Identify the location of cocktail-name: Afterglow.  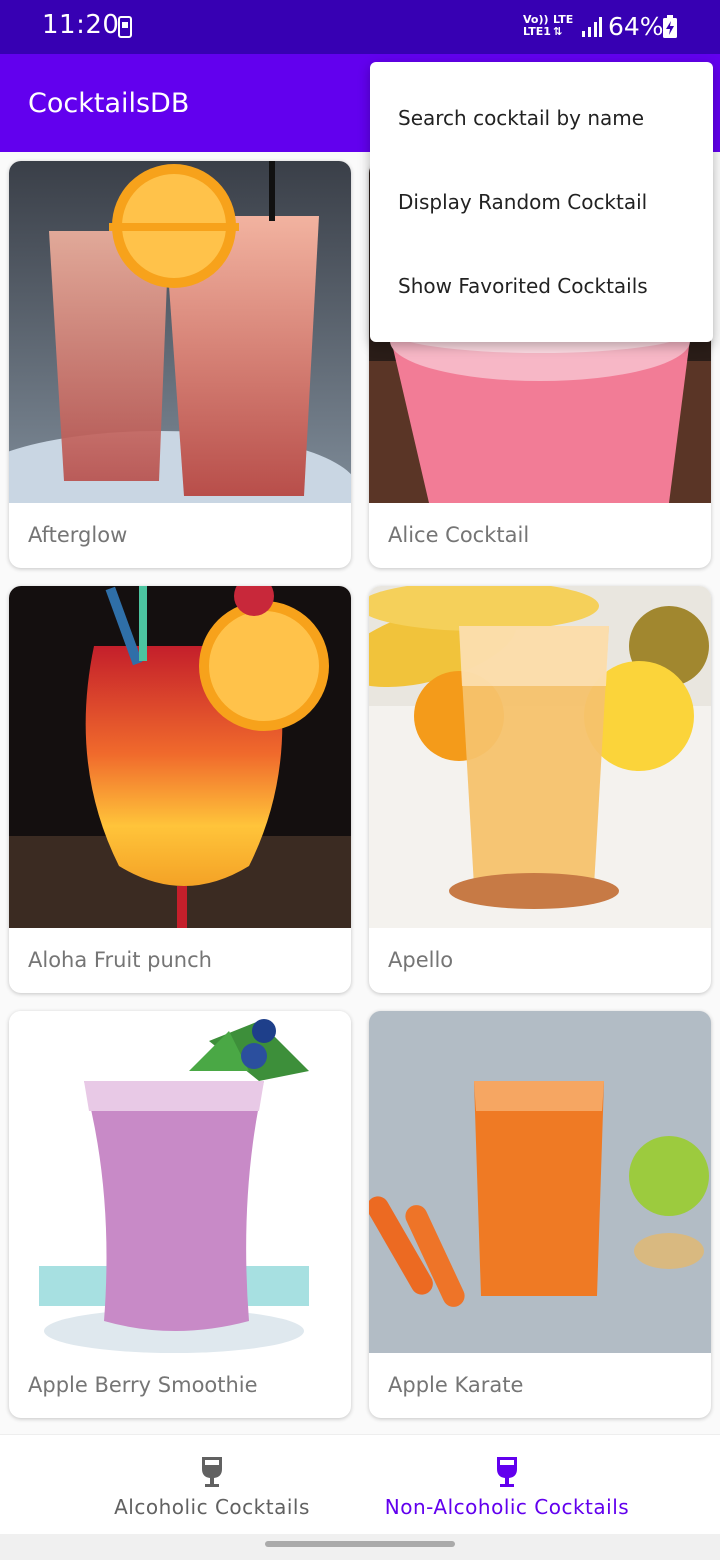
(78, 535).